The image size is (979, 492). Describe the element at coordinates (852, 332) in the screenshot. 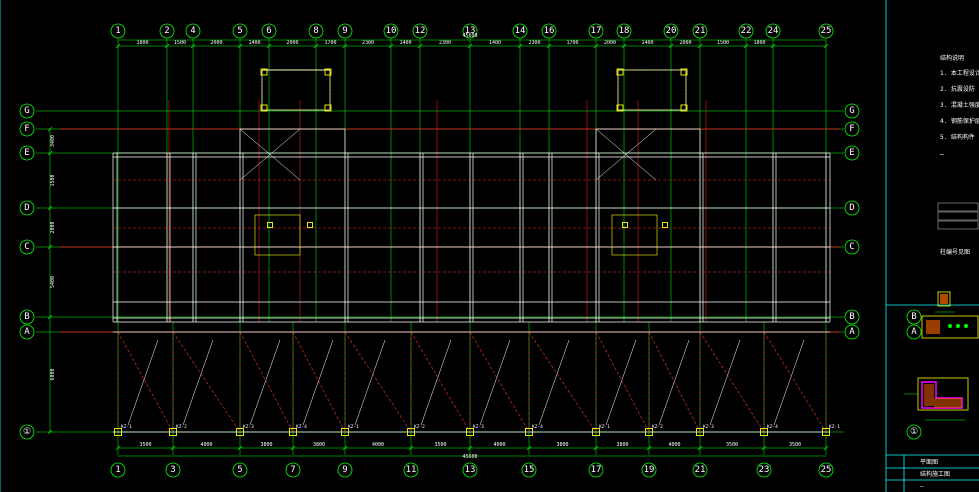

I see `axis-bubble-right-label: A` at that location.